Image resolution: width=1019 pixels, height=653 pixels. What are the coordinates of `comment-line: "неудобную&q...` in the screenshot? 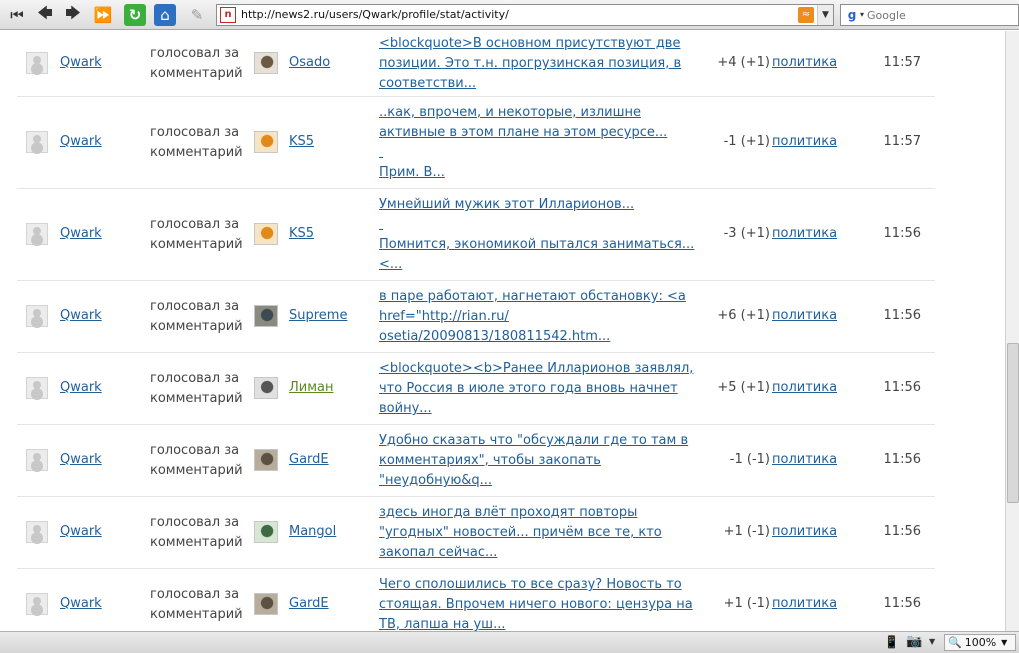 It's located at (436, 480).